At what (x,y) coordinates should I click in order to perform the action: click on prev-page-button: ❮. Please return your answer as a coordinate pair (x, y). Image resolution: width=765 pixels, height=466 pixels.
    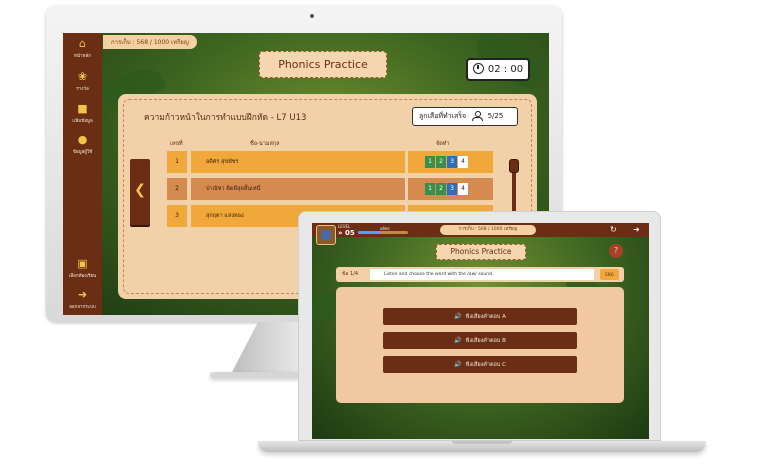
    Looking at the image, I should click on (140, 192).